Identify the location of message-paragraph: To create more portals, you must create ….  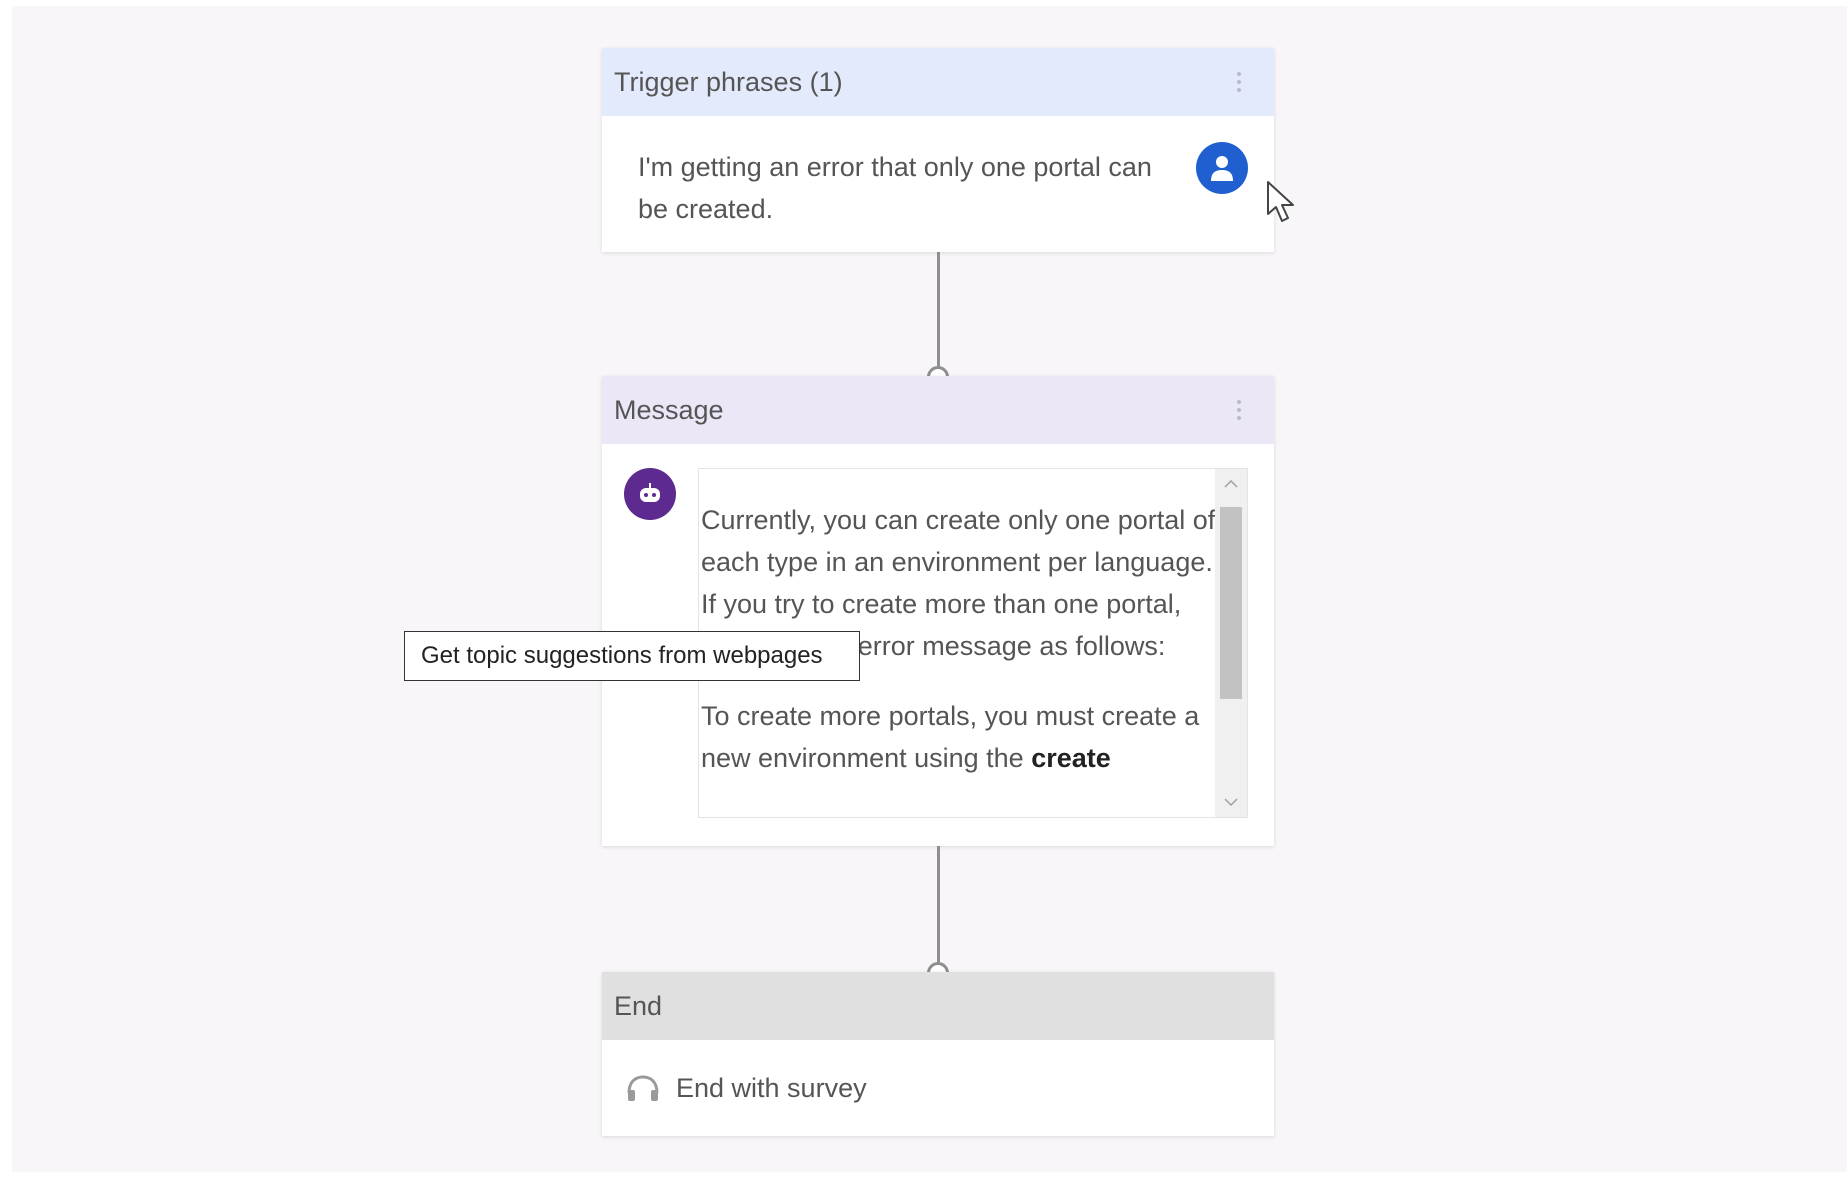
(950, 737).